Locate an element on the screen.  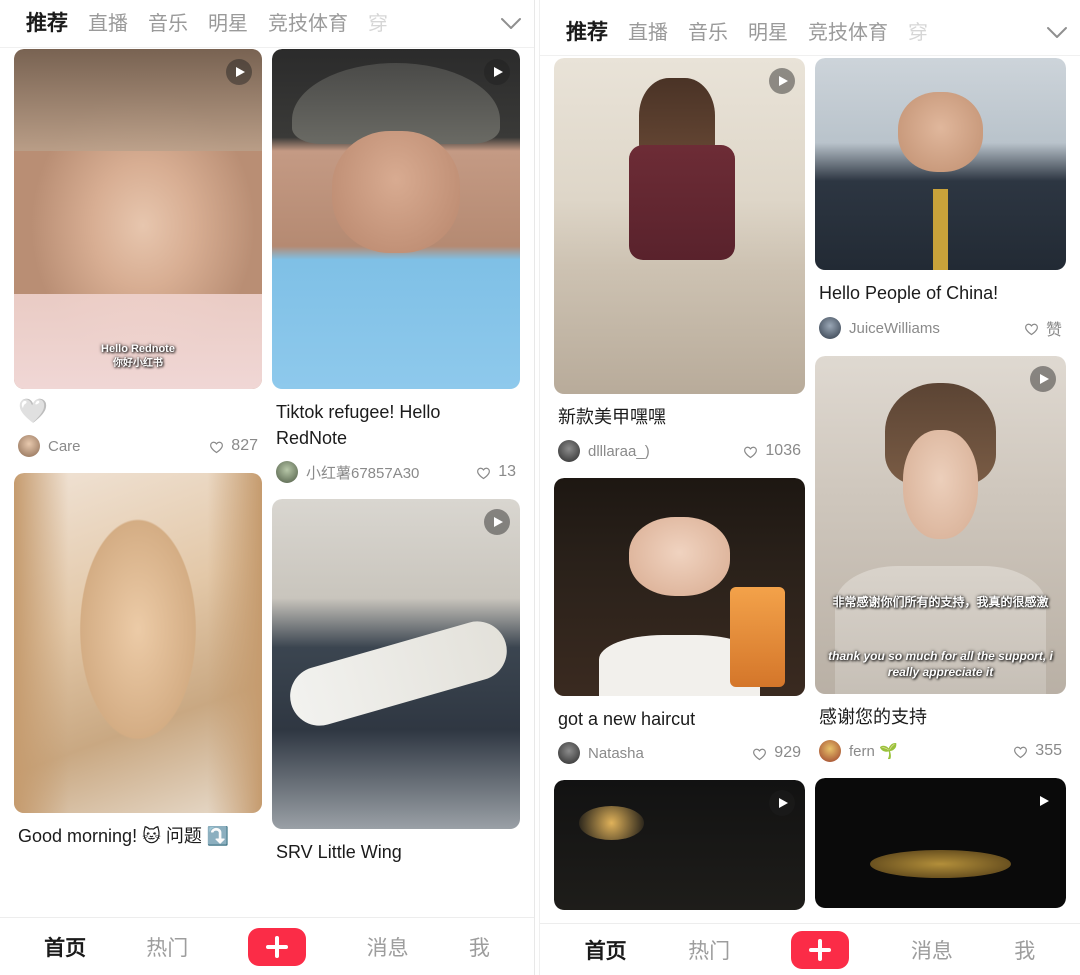
post-title: 🤍 is located at coordinates (33, 411).